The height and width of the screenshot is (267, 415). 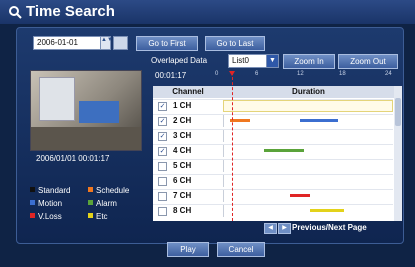 What do you see at coordinates (50, 203) in the screenshot?
I see `legend-label: Motion` at bounding box center [50, 203].